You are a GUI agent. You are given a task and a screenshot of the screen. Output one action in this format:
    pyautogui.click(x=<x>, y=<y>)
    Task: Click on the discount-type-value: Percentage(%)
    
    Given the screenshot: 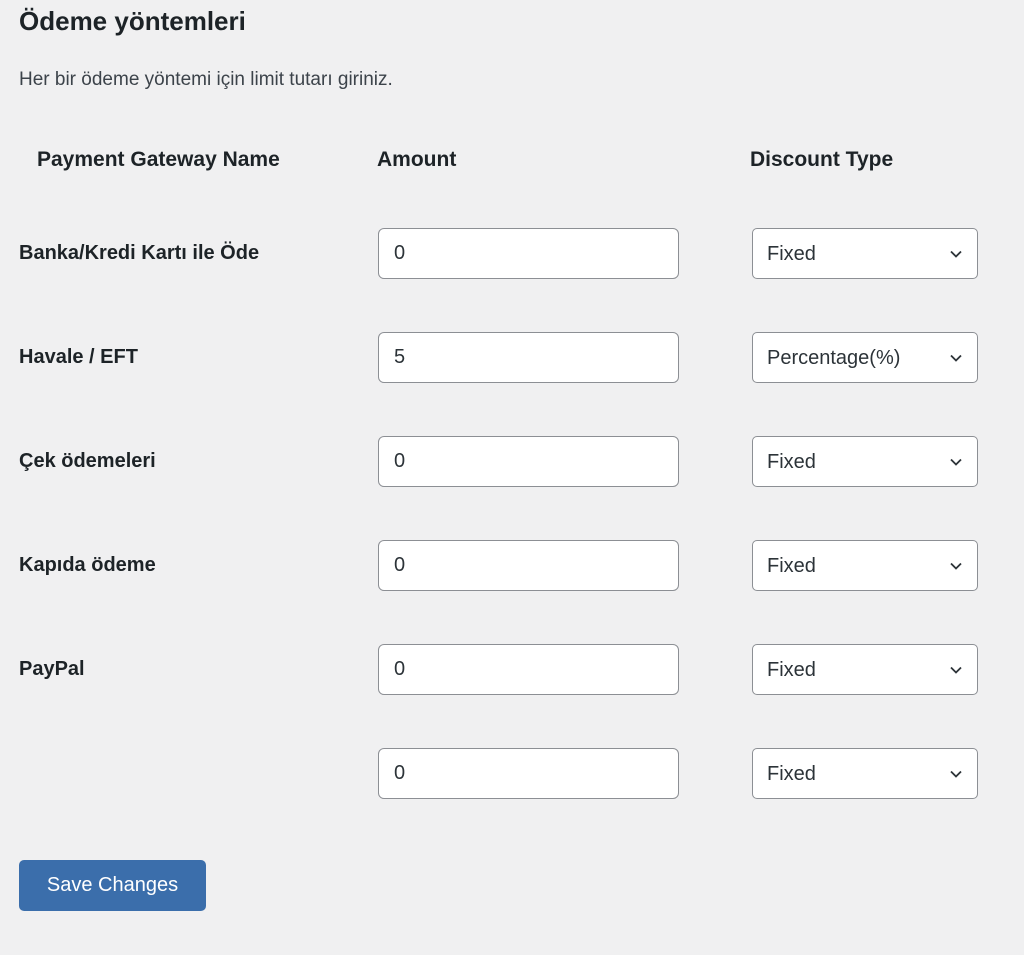 What is the action you would take?
    pyautogui.click(x=834, y=358)
    